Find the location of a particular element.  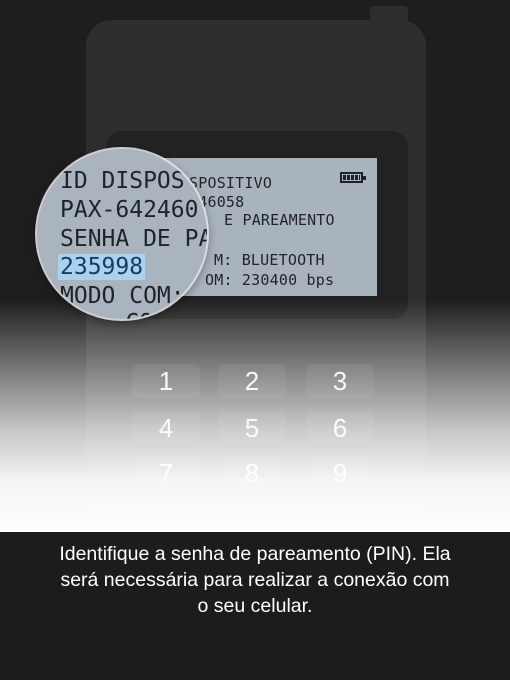

magnified-pin-line: 235998 is located at coordinates (102, 267).